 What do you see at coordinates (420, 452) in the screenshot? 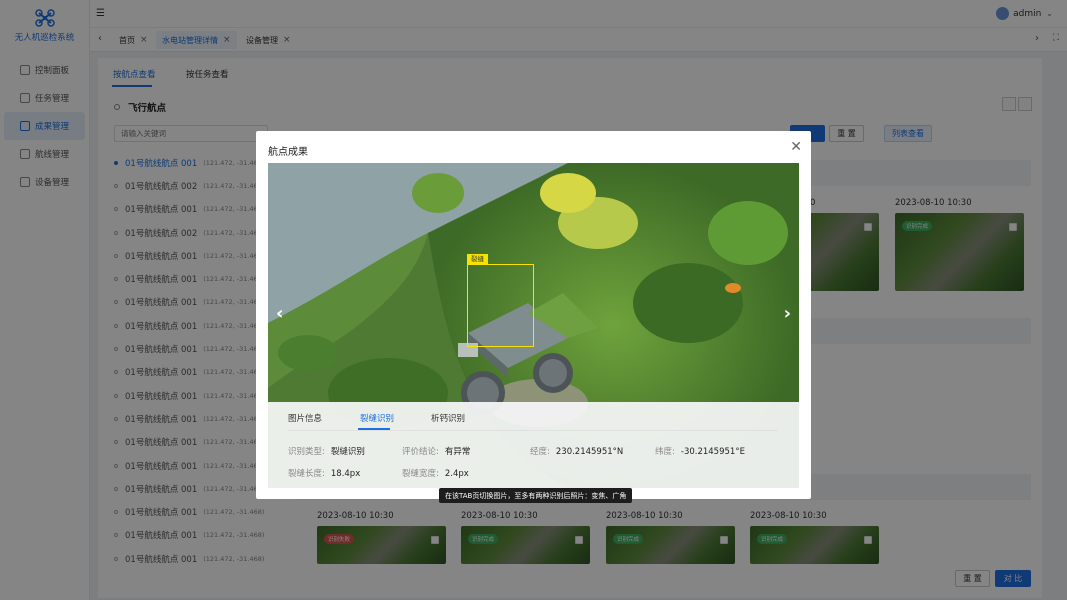
I see `field-label: 评价结论:` at bounding box center [420, 452].